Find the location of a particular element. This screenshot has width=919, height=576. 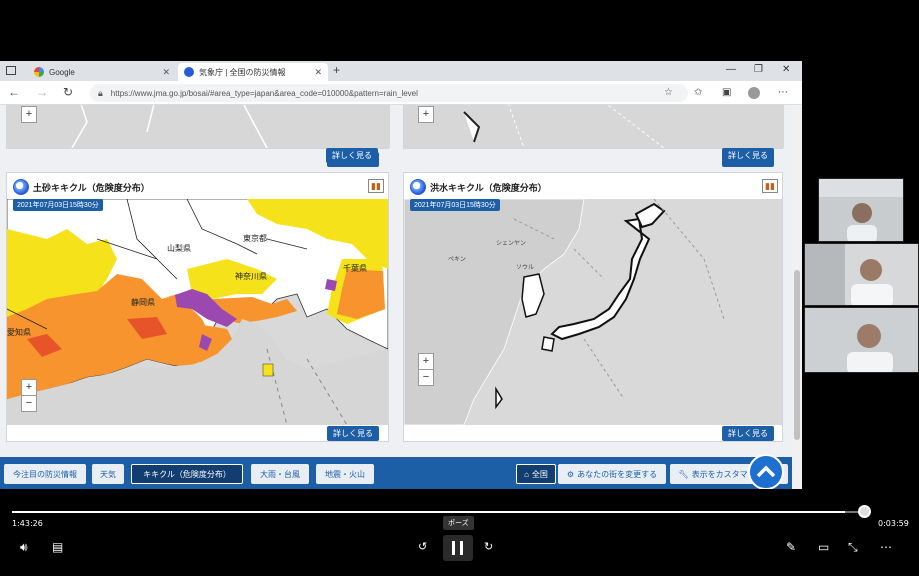

tab-bar: Google ✕ 気象庁 | 全国の防災情報 ✕ + — ❐ ✕ is located at coordinates (401, 71).